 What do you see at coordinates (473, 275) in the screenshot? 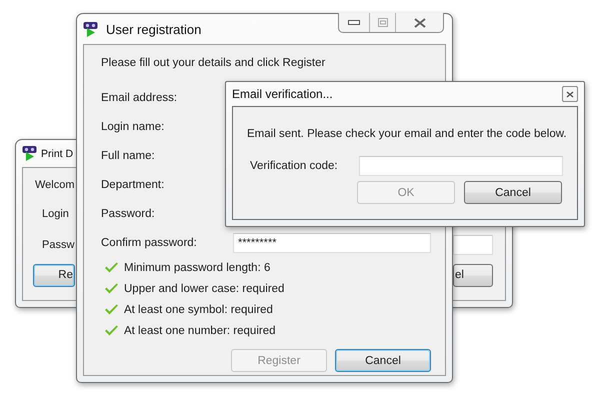
I see `dialog-button: el` at bounding box center [473, 275].